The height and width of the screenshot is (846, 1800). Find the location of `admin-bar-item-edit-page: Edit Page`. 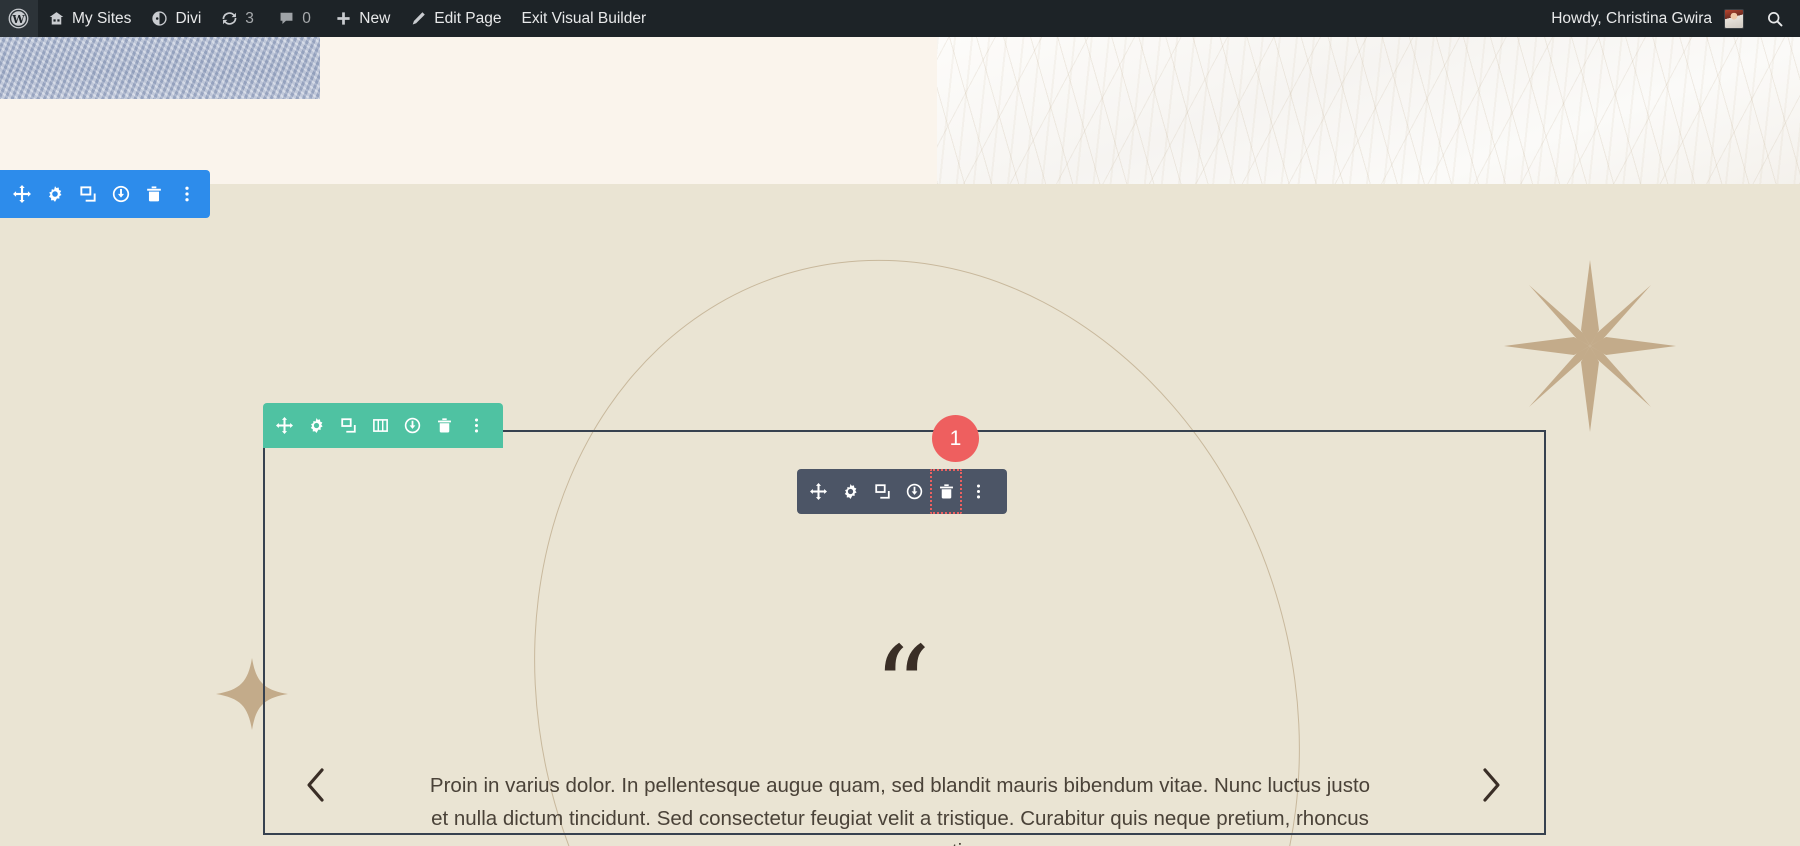

admin-bar-item-edit-page: Edit Page is located at coordinates (455, 18).